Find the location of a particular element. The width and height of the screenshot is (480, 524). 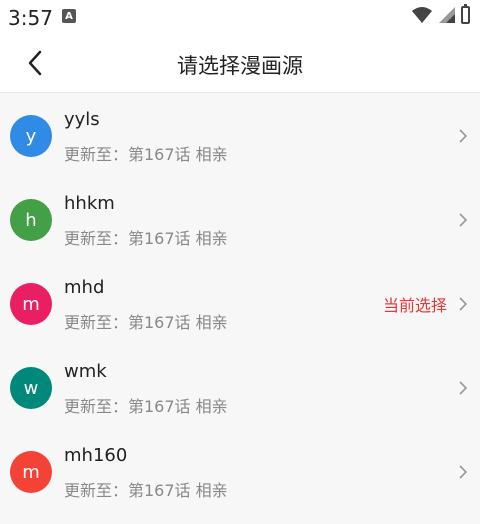

wifi-icon is located at coordinates (422, 15).